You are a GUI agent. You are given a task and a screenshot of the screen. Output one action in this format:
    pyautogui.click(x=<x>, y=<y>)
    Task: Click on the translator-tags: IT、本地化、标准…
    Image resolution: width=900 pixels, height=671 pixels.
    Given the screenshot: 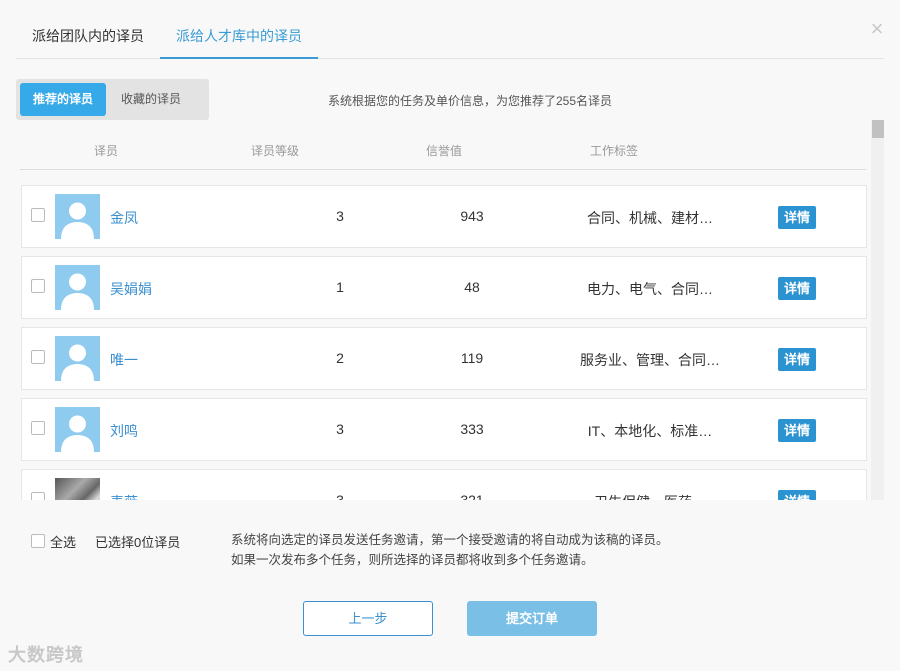 What is the action you would take?
    pyautogui.click(x=650, y=431)
    